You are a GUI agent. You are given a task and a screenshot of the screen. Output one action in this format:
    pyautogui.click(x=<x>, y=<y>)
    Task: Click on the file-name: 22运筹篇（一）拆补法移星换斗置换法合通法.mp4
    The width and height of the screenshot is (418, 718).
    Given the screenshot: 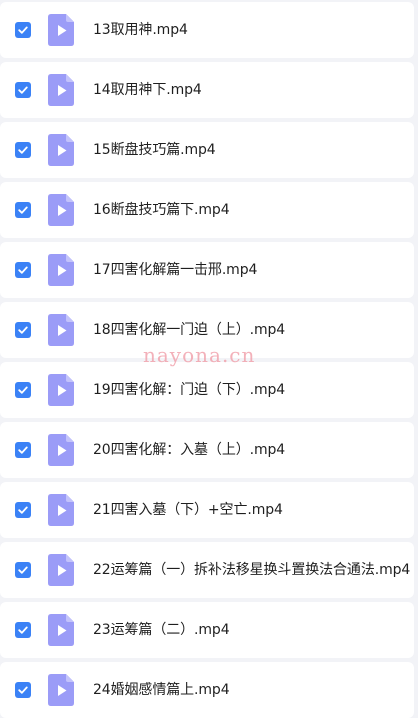 What is the action you would take?
    pyautogui.click(x=252, y=570)
    